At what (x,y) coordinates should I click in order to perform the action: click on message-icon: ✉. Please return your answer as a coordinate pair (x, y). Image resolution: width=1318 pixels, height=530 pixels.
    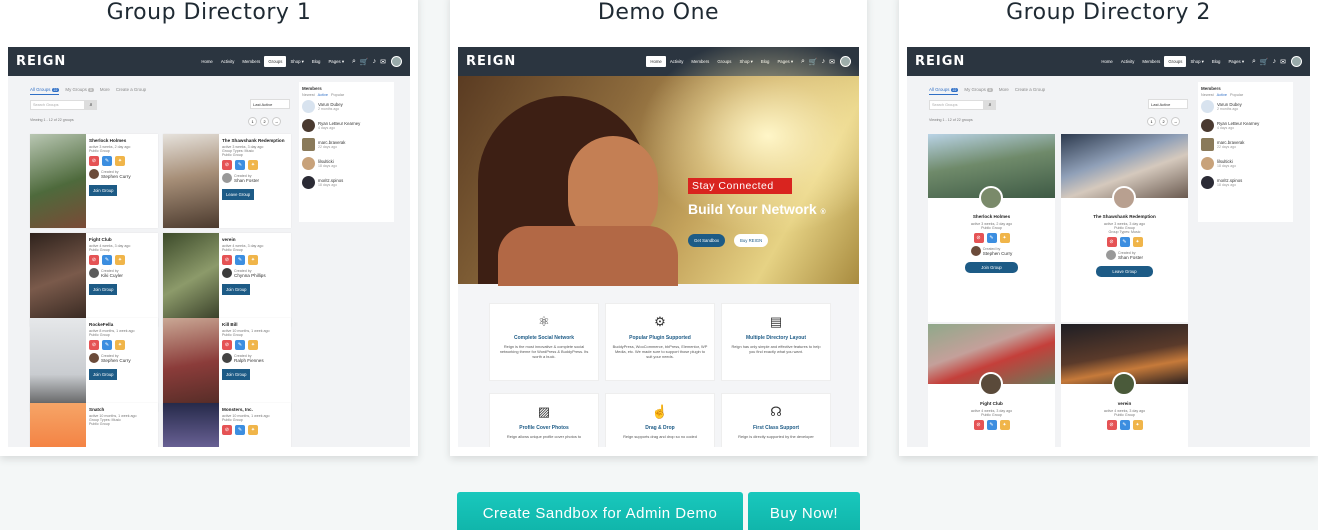
    Looking at the image, I should click on (1283, 62).